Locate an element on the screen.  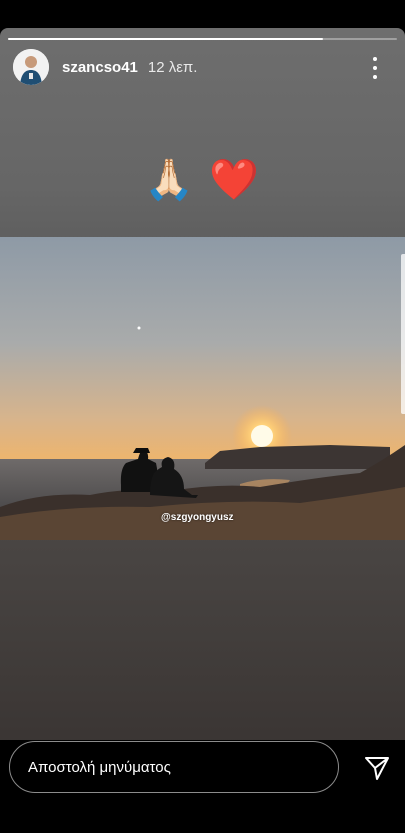
more-vertical-icon is located at coordinates (375, 68).